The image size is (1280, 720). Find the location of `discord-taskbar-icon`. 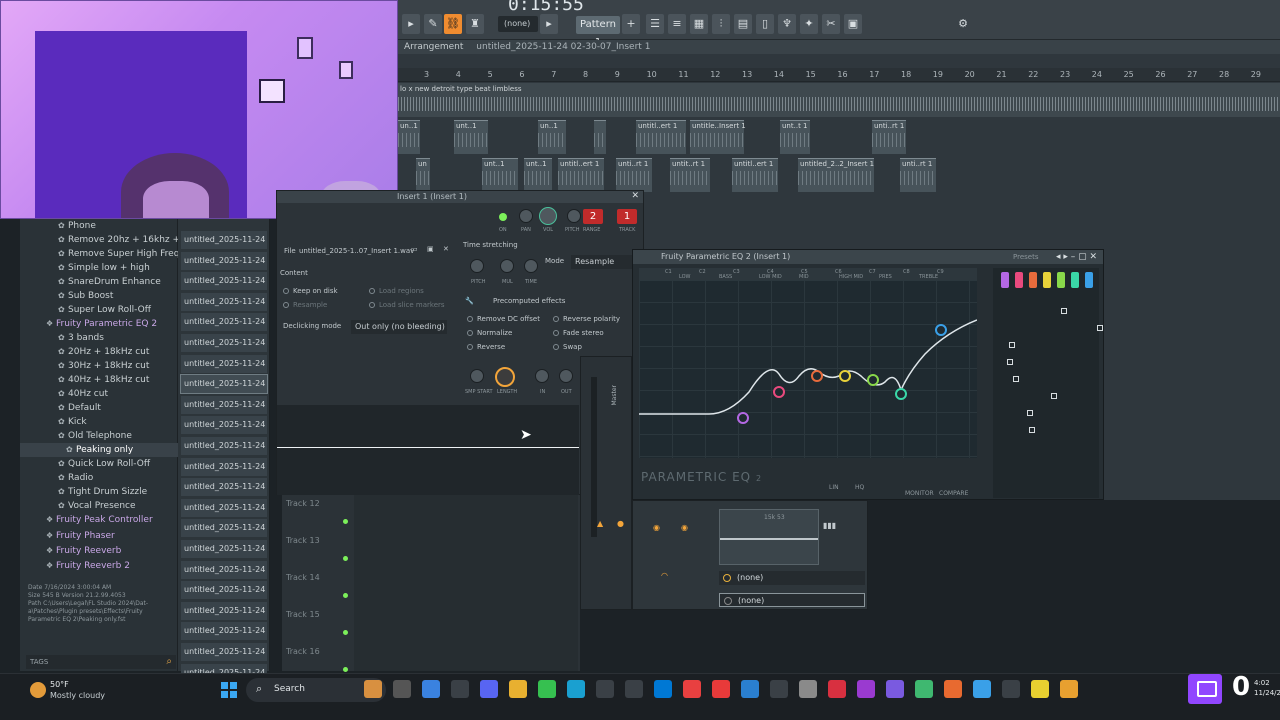

discord-taskbar-icon is located at coordinates (489, 689).